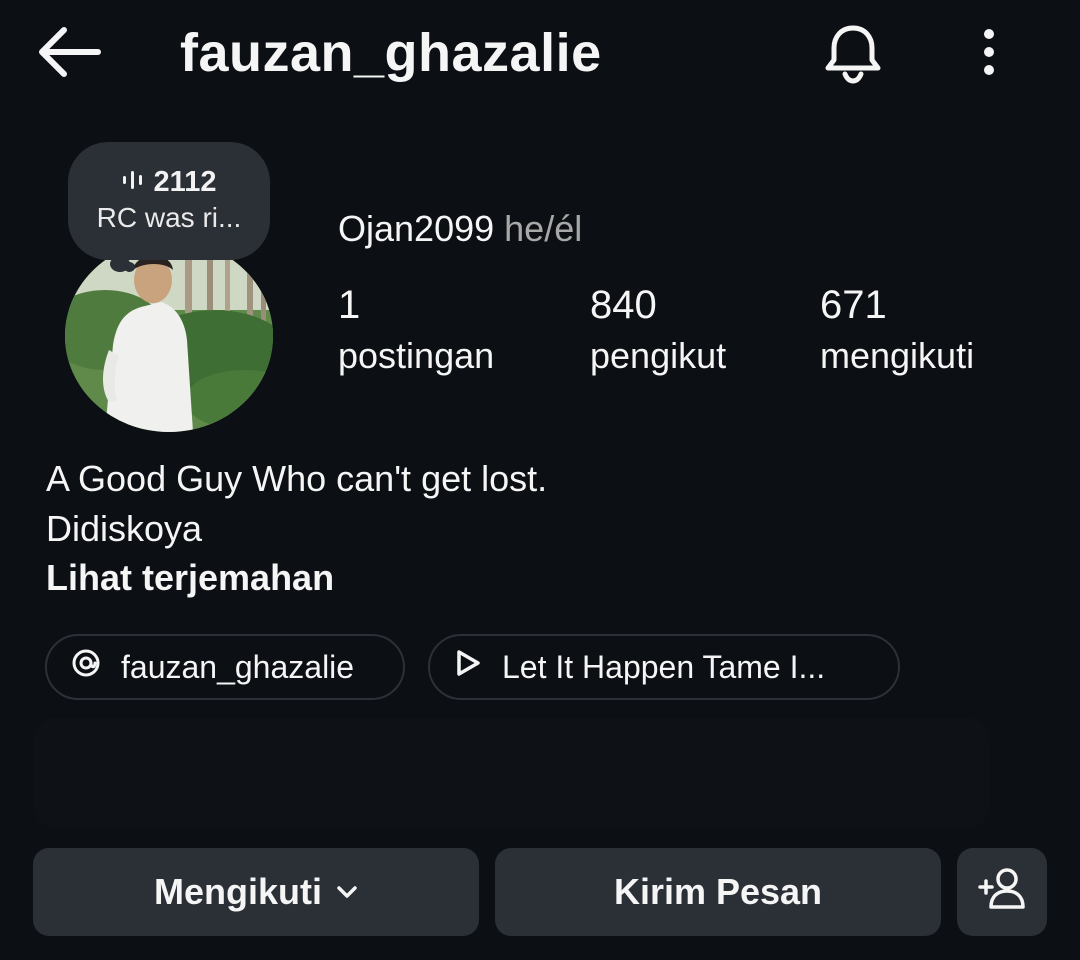 The image size is (1080, 960). What do you see at coordinates (349, 305) in the screenshot?
I see `stat-posts-value: 1` at bounding box center [349, 305].